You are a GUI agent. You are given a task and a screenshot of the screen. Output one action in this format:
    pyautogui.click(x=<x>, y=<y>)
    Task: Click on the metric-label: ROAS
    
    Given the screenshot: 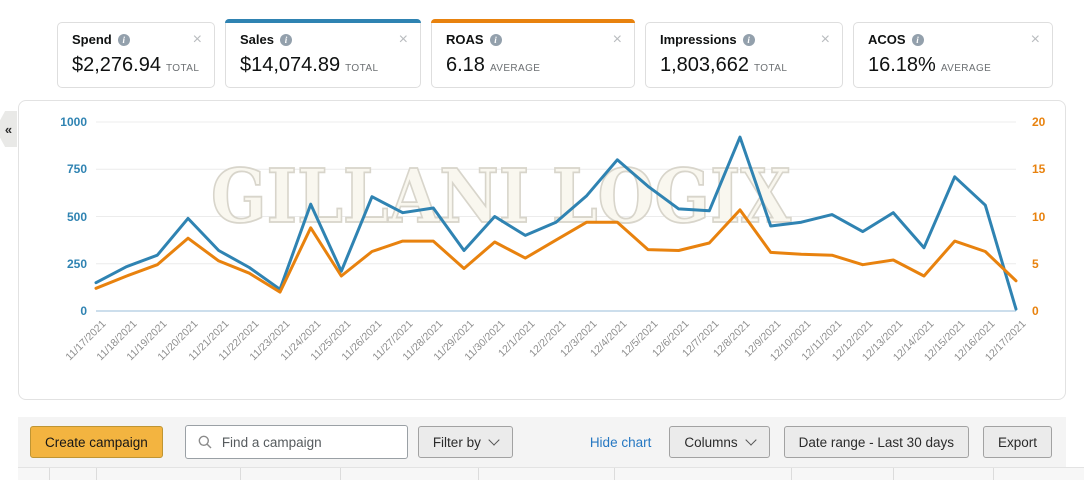 What is the action you would take?
    pyautogui.click(x=465, y=39)
    